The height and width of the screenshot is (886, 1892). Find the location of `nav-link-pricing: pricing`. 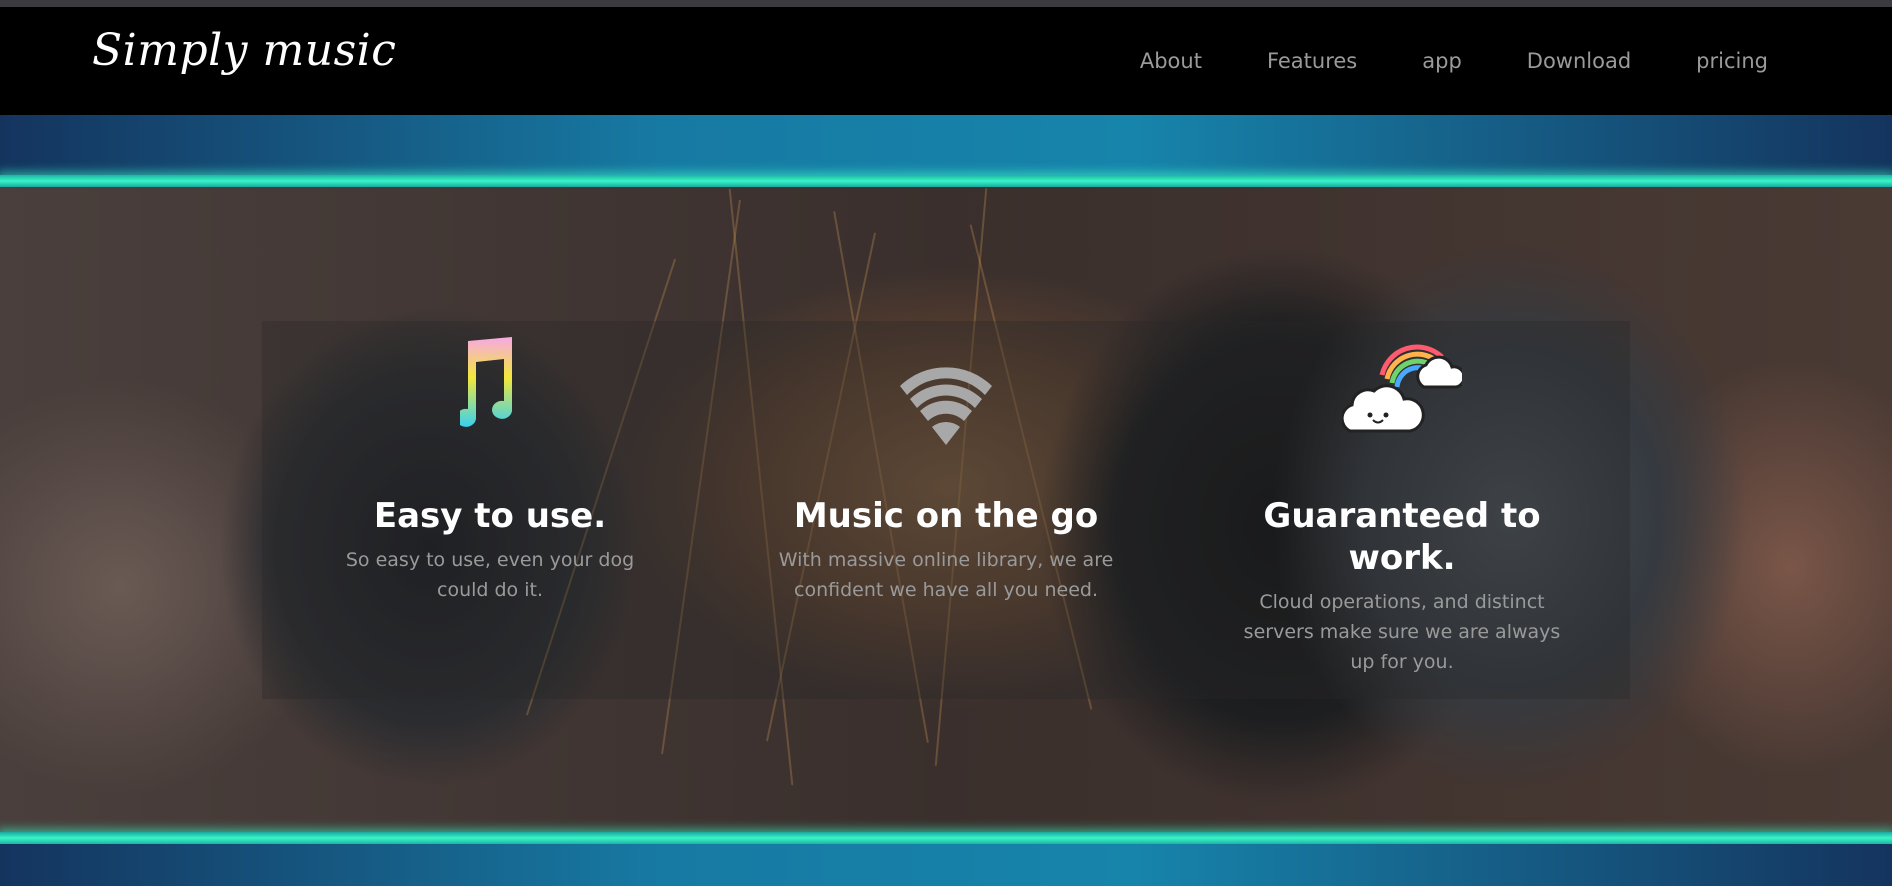

nav-link-pricing: pricing is located at coordinates (1732, 61).